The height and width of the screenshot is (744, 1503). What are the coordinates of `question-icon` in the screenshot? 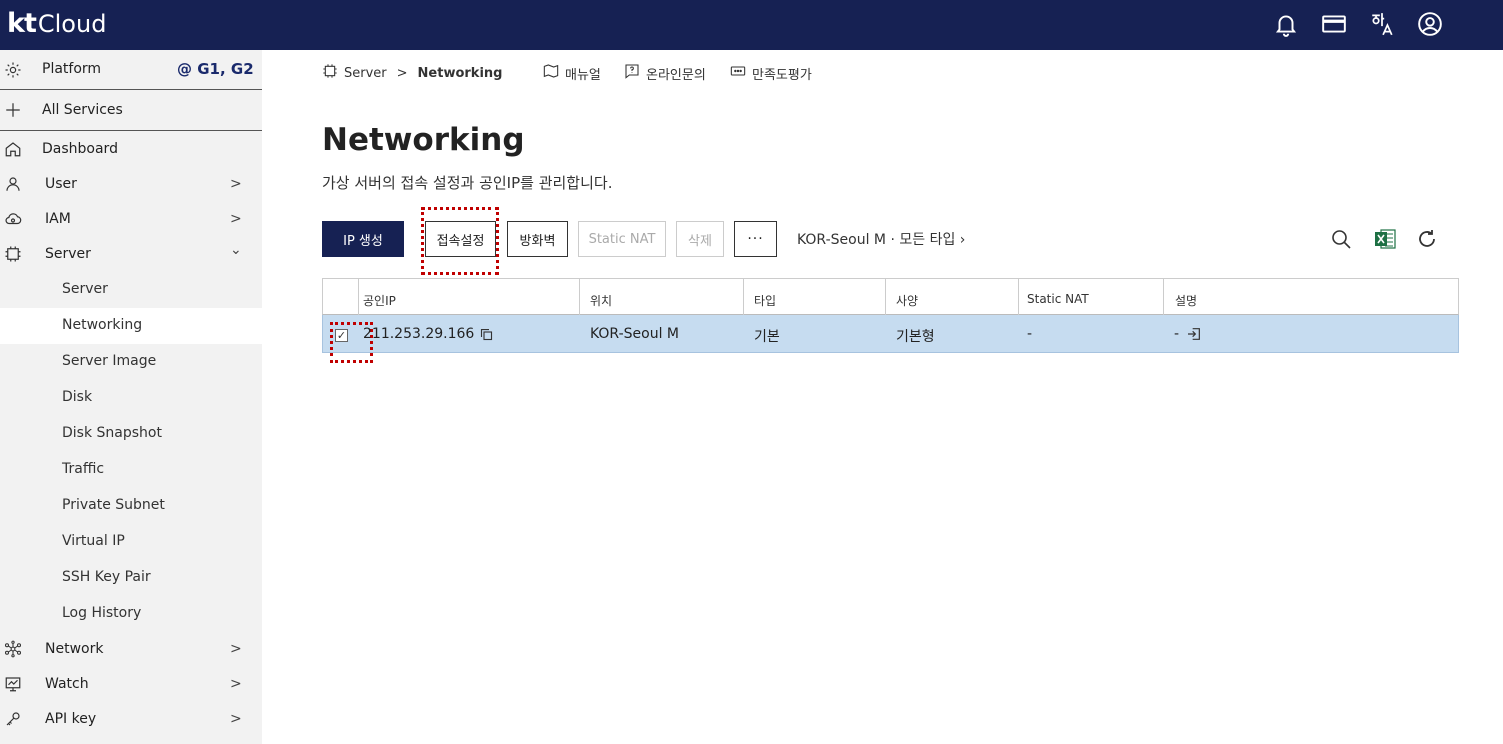 It's located at (635, 73).